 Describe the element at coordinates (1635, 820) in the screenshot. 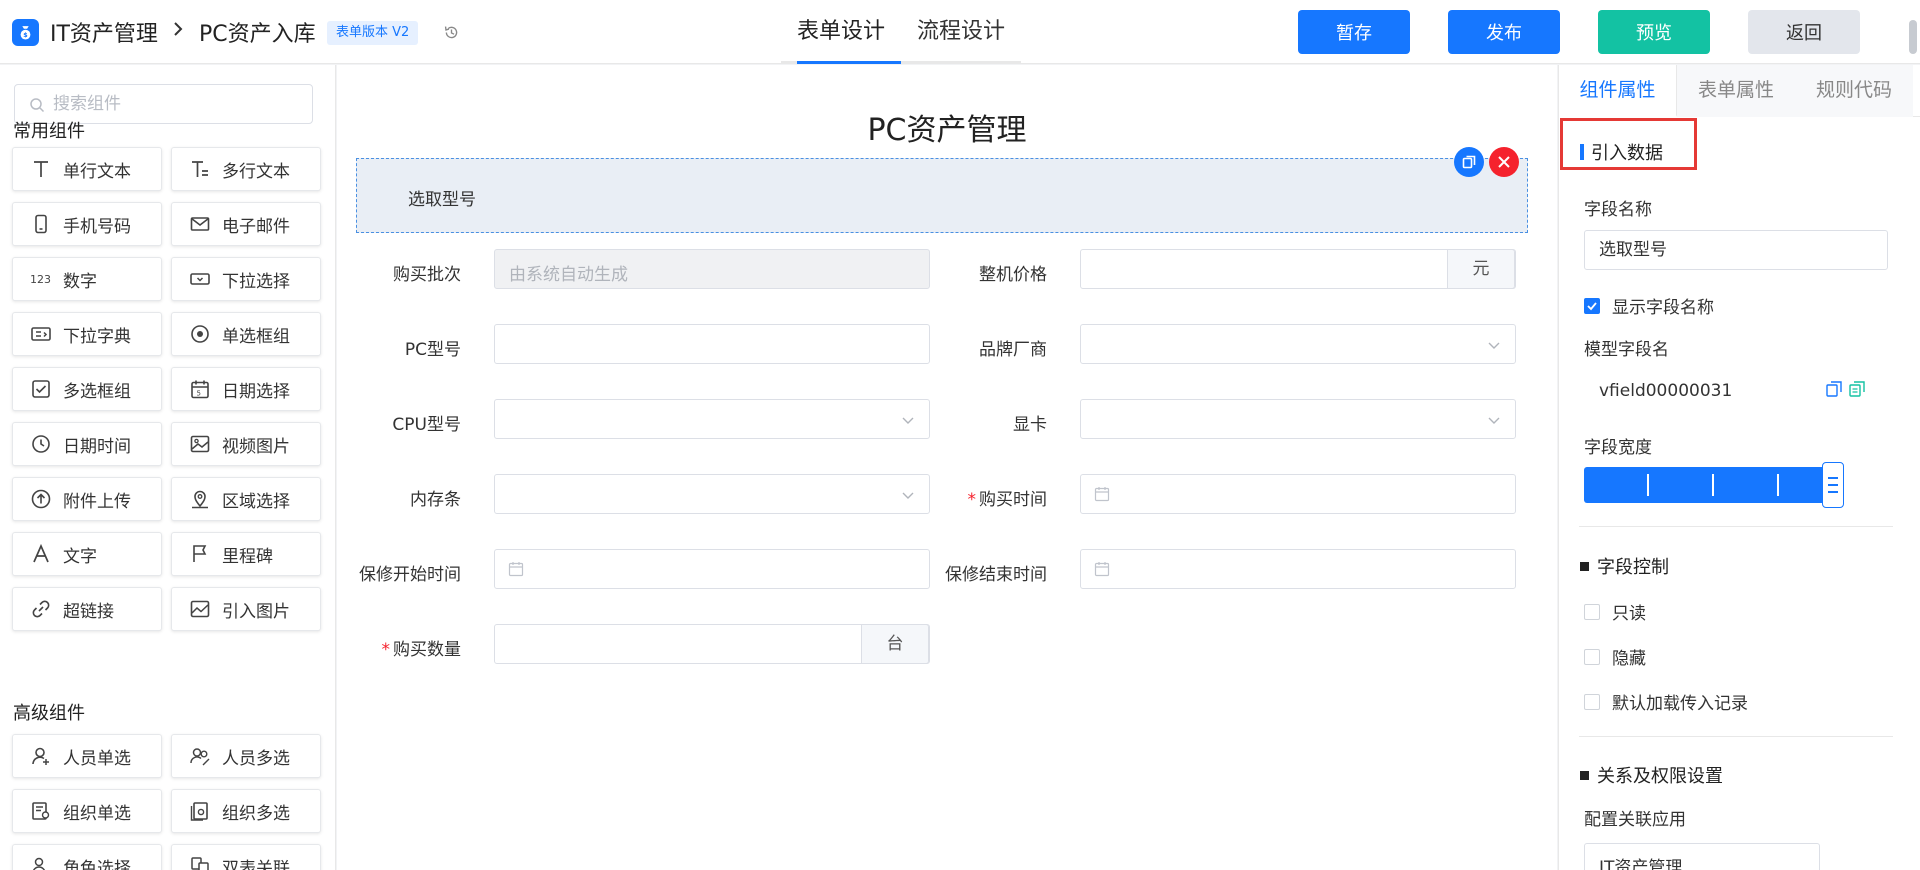

I see `relation-app-label: 配置关联应用` at that location.